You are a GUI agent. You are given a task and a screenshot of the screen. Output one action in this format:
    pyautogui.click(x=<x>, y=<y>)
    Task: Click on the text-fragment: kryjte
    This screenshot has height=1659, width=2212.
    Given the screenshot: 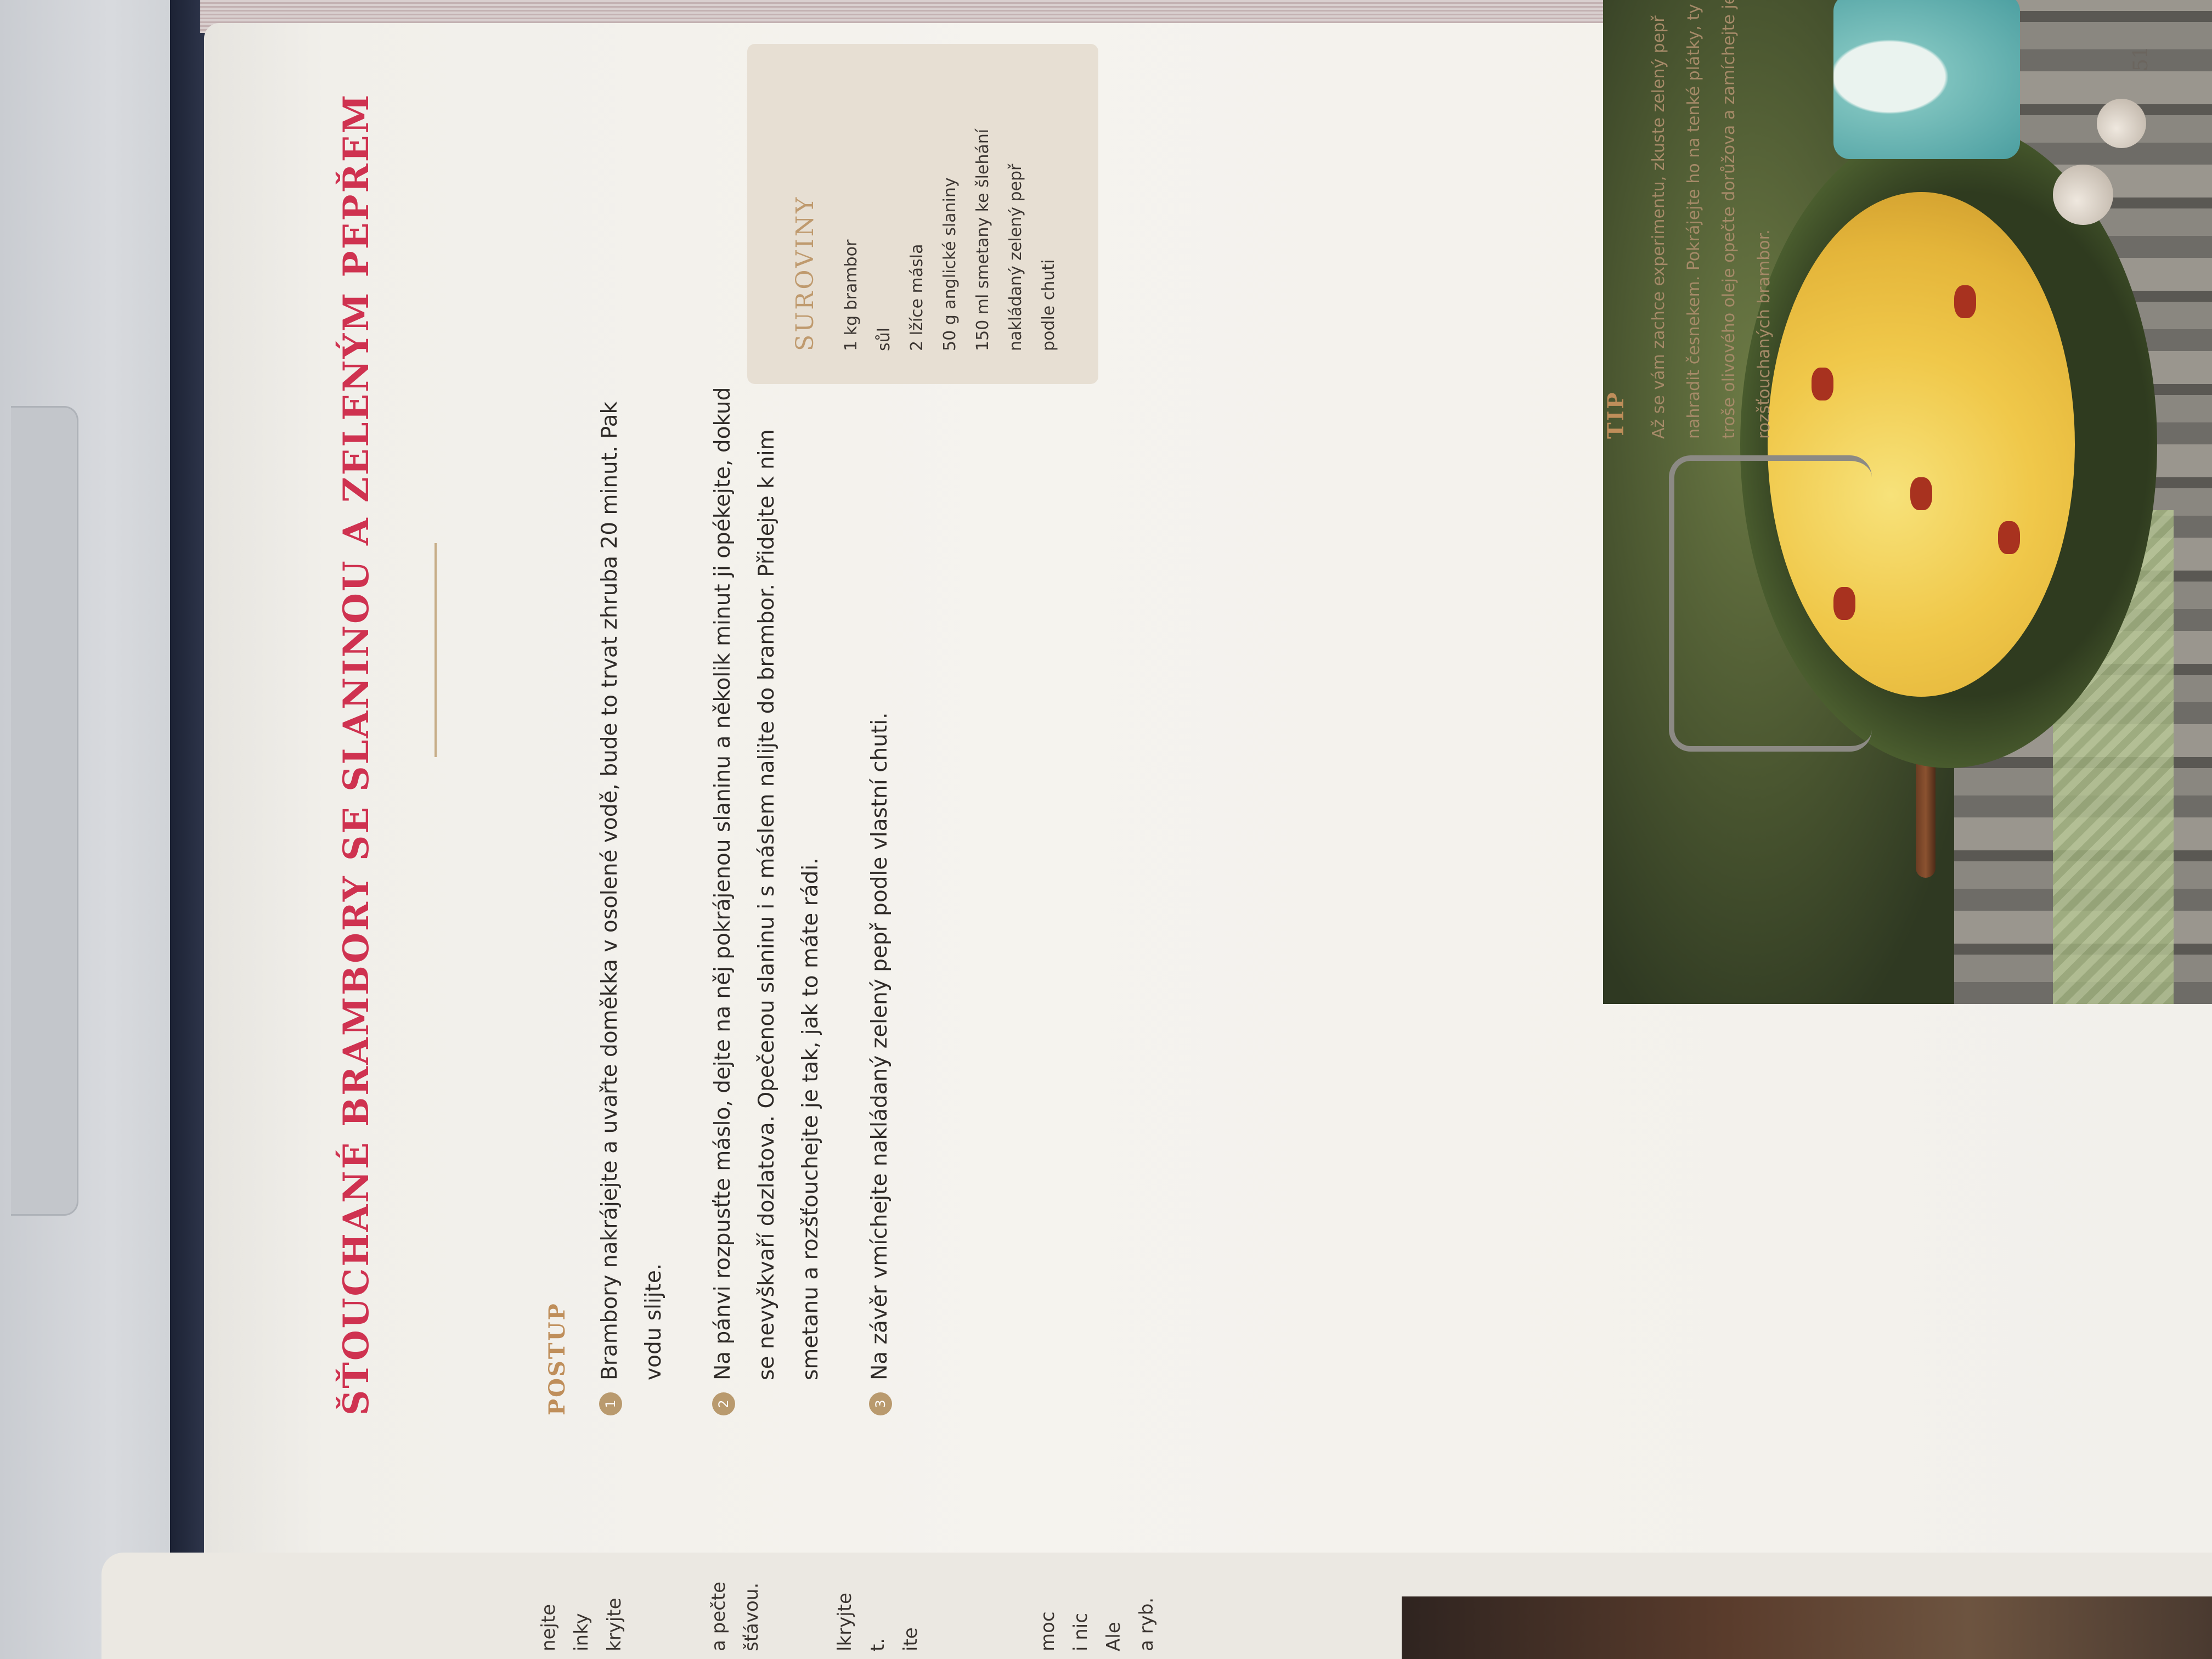 What is the action you would take?
    pyautogui.click(x=614, y=1624)
    